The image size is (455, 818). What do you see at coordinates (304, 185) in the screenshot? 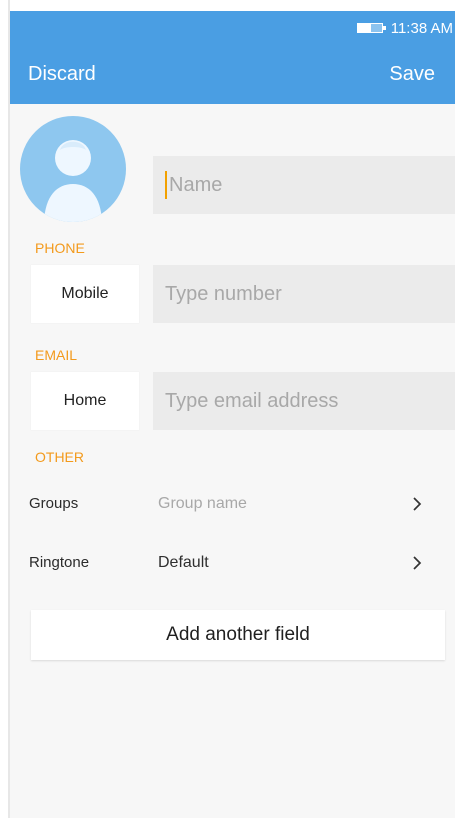
I see `name-field: Name` at bounding box center [304, 185].